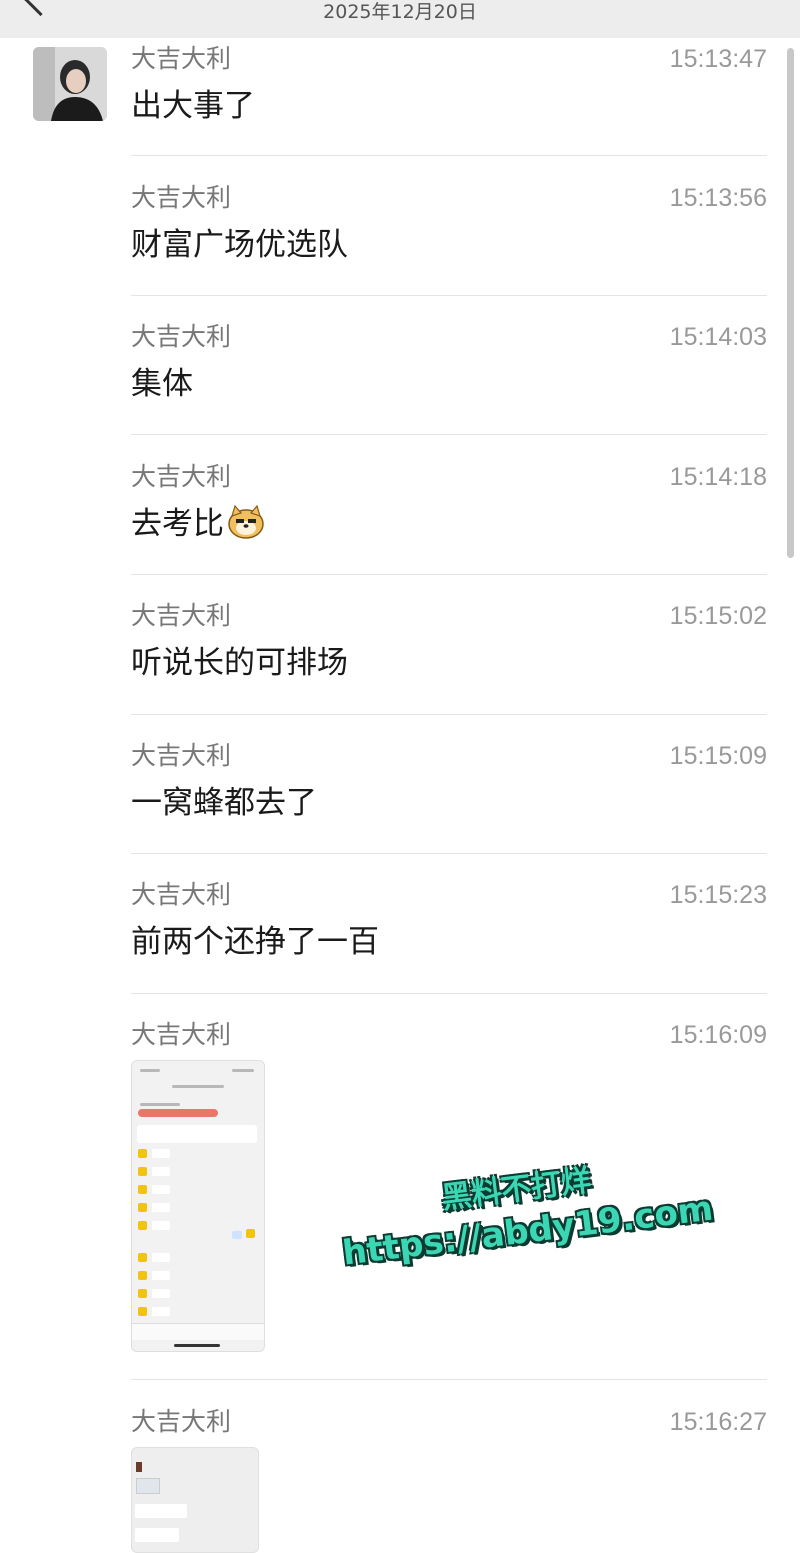 This screenshot has height=1553, width=800. Describe the element at coordinates (224, 803) in the screenshot. I see `message-text: 一窝蜂都去了` at that location.